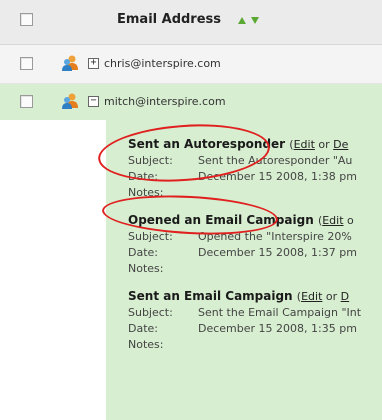 The image size is (382, 420). Describe the element at coordinates (93, 63) in the screenshot. I see `expand-toggle-icon: +` at that location.